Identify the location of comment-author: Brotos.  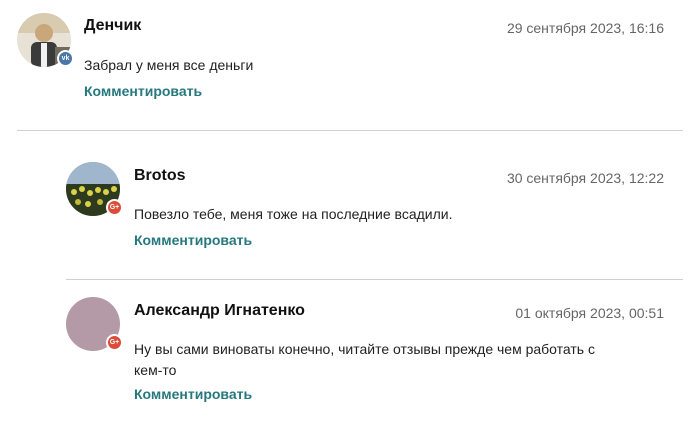
(160, 176).